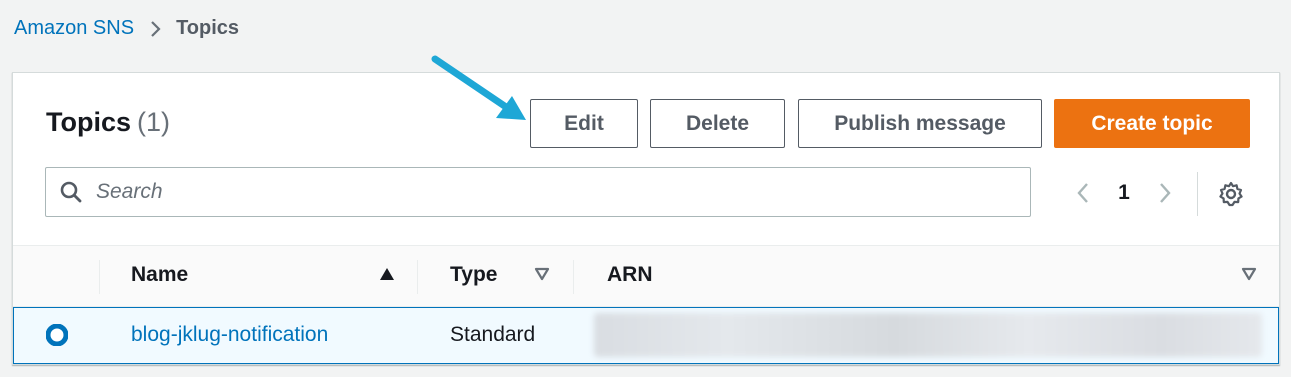 The width and height of the screenshot is (1291, 377). I want to click on topic-name-link: blog-jklug-notification, so click(229, 335).